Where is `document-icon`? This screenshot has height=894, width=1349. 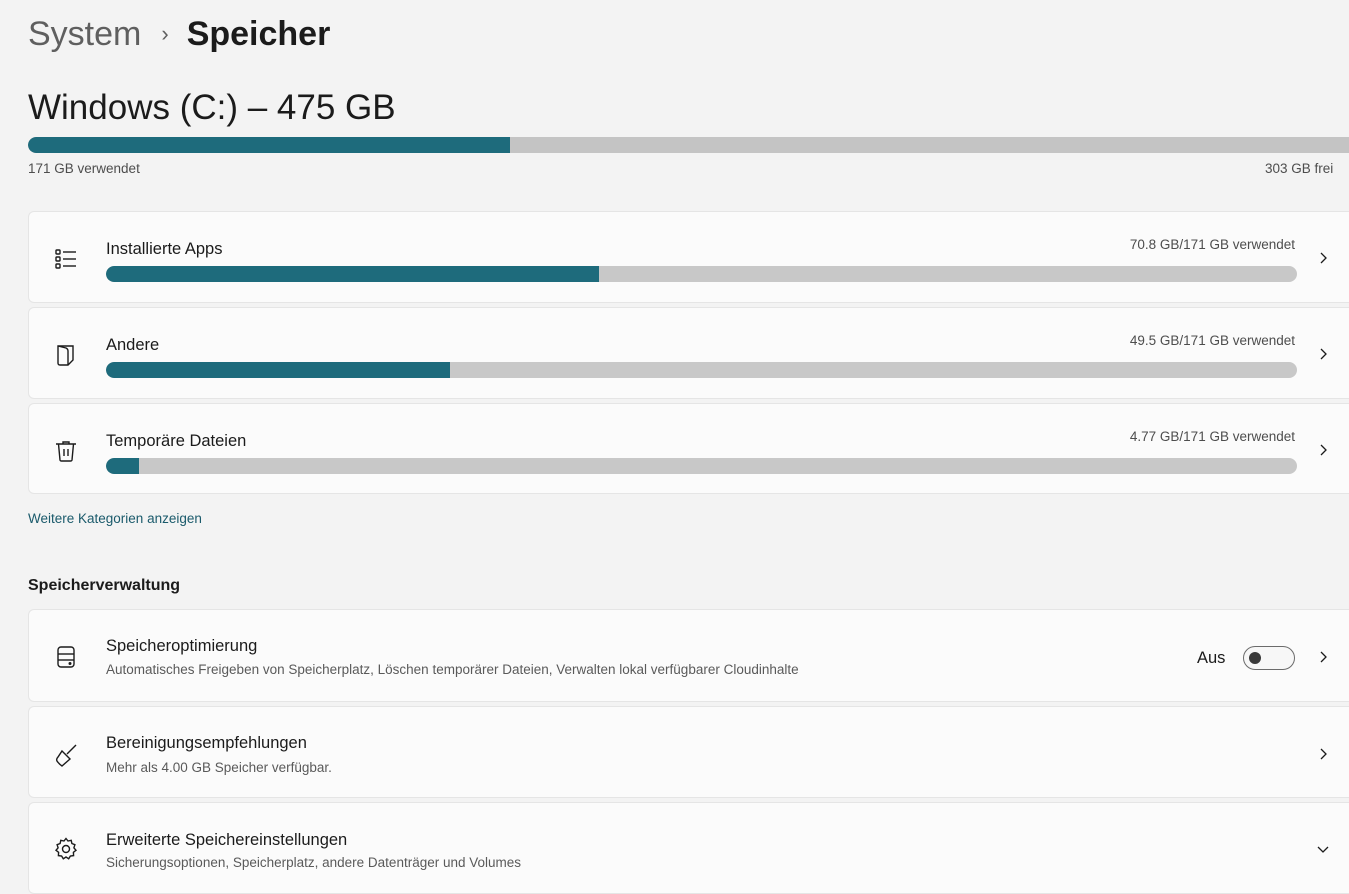 document-icon is located at coordinates (66, 355).